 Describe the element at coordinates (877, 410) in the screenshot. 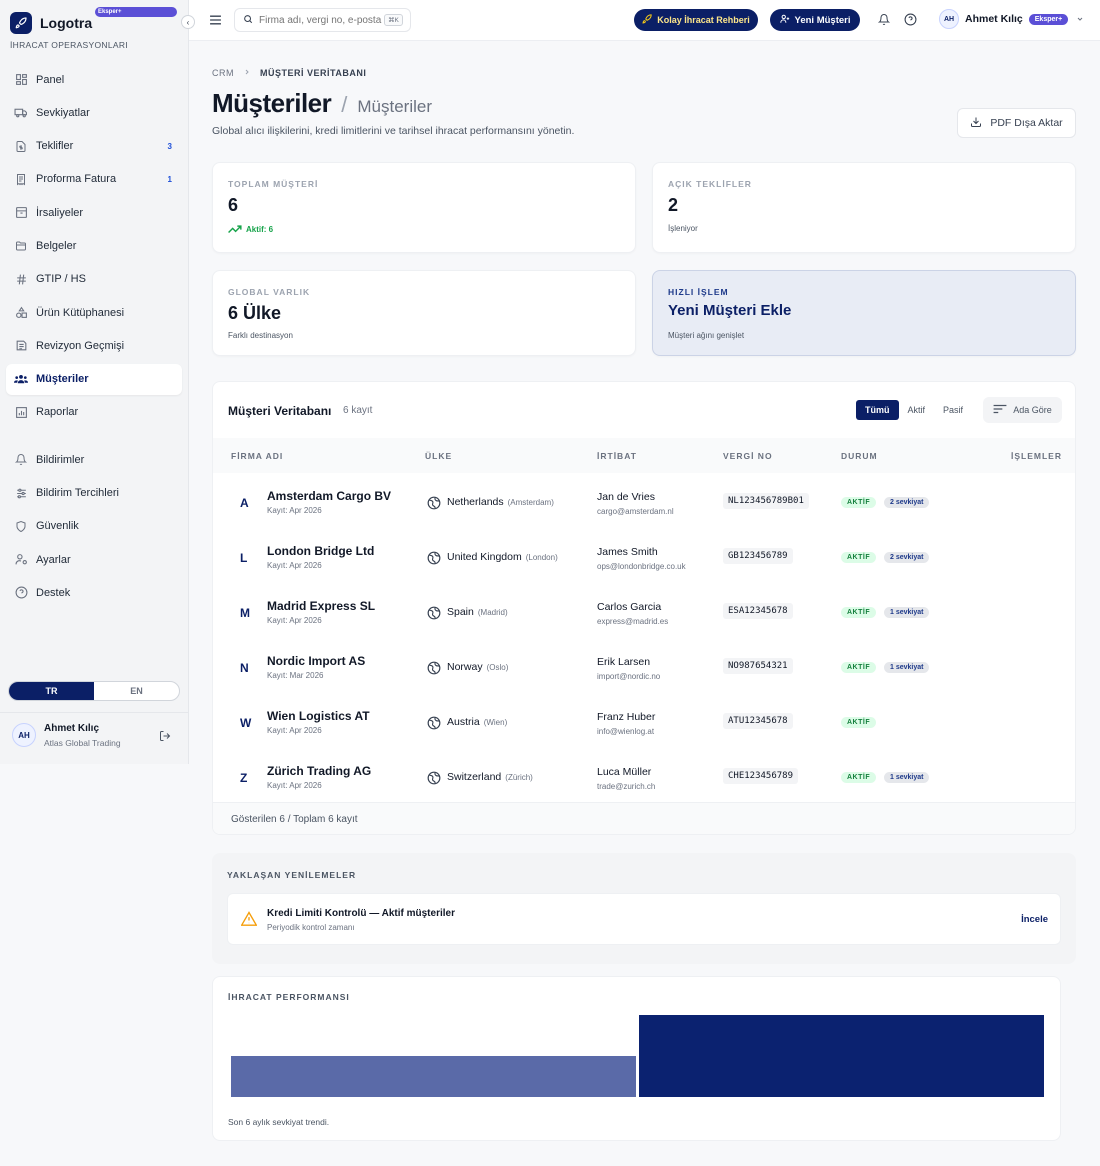

I see `filter-all: Tümü` at that location.